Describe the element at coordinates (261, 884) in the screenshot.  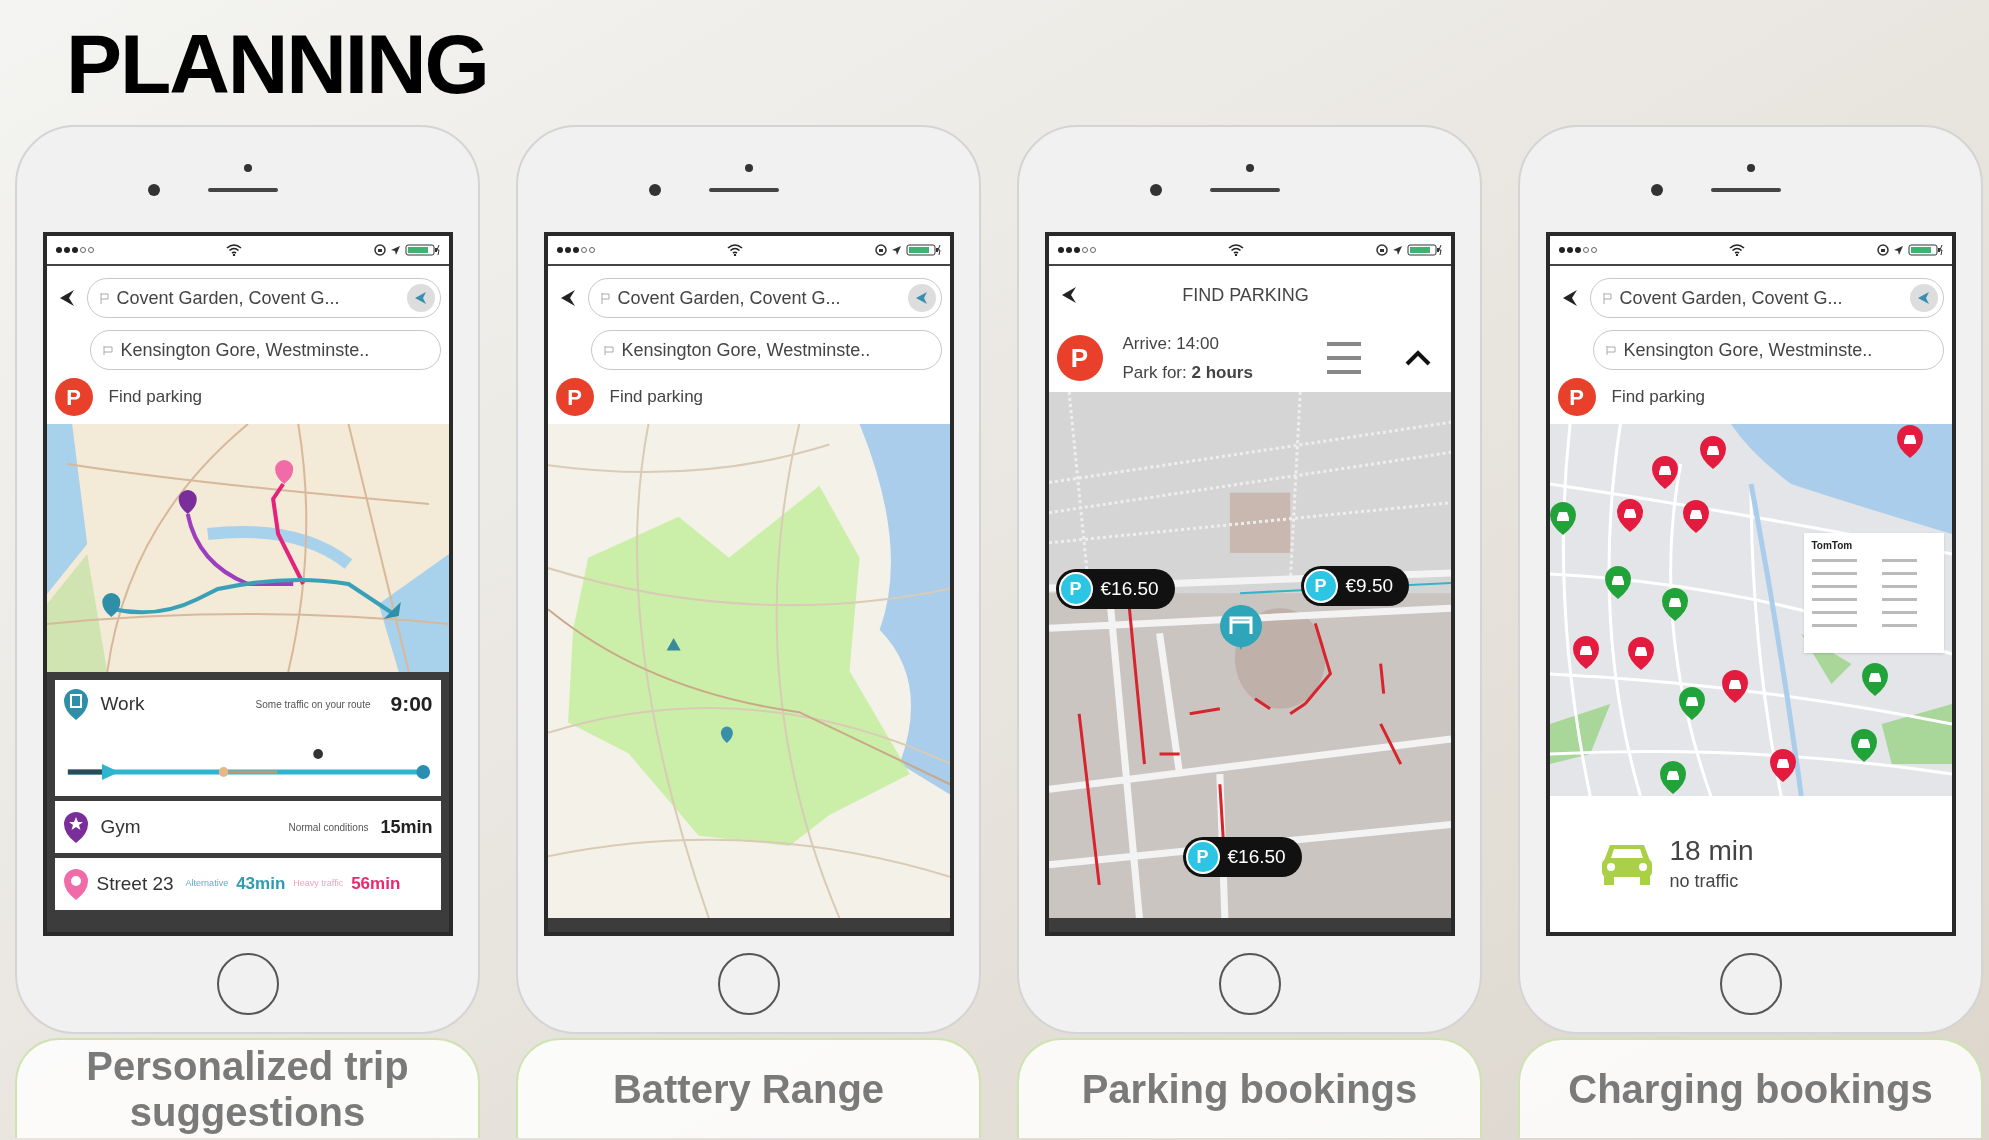
I see `alternative-time: 43min` at that location.